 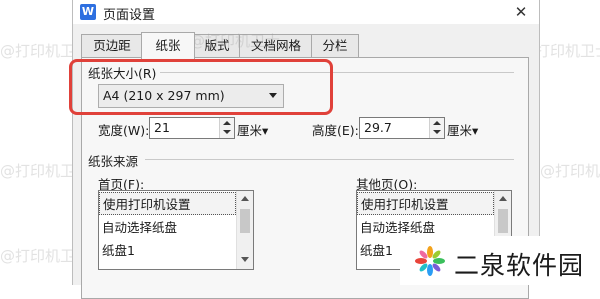 What do you see at coordinates (245, 259) in the screenshot?
I see `scroll-down-icon` at bounding box center [245, 259].